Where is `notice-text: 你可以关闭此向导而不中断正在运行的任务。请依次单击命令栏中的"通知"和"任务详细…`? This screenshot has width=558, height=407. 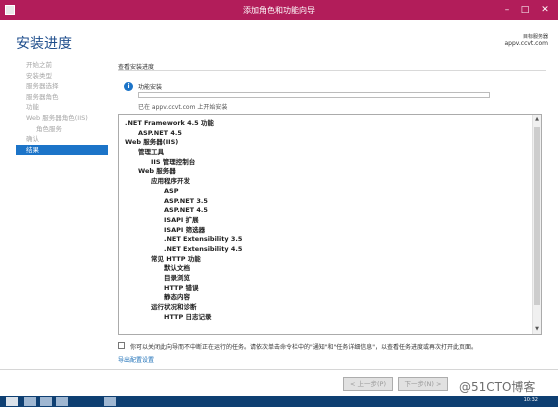 notice-text: 你可以关闭此向导而不中断正在运行的任务。请依次单击命令栏中的"通知"和"任务详细… is located at coordinates (304, 347).